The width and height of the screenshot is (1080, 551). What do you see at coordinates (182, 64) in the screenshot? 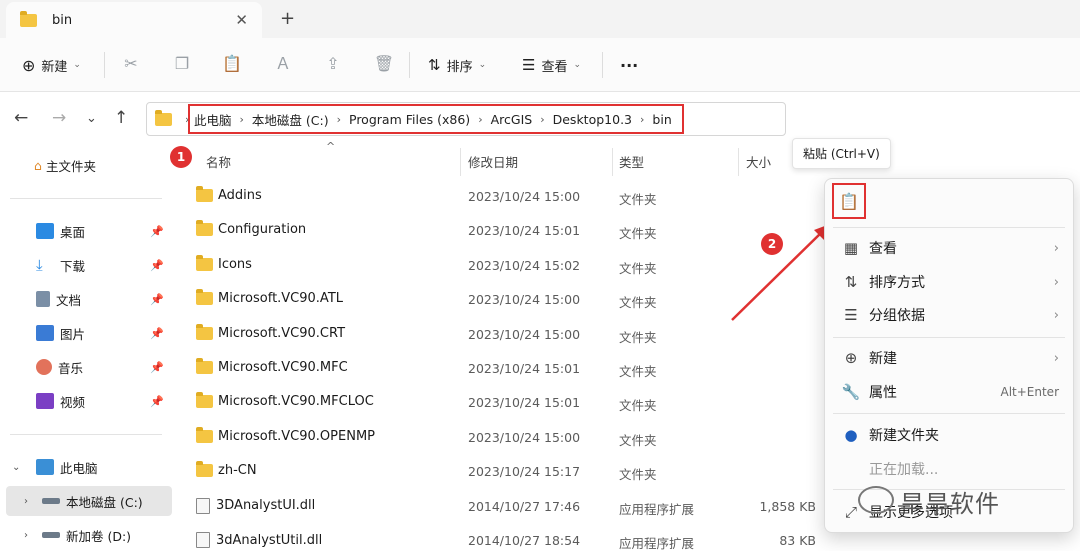
I see `copy-icon: ❐` at bounding box center [182, 64].